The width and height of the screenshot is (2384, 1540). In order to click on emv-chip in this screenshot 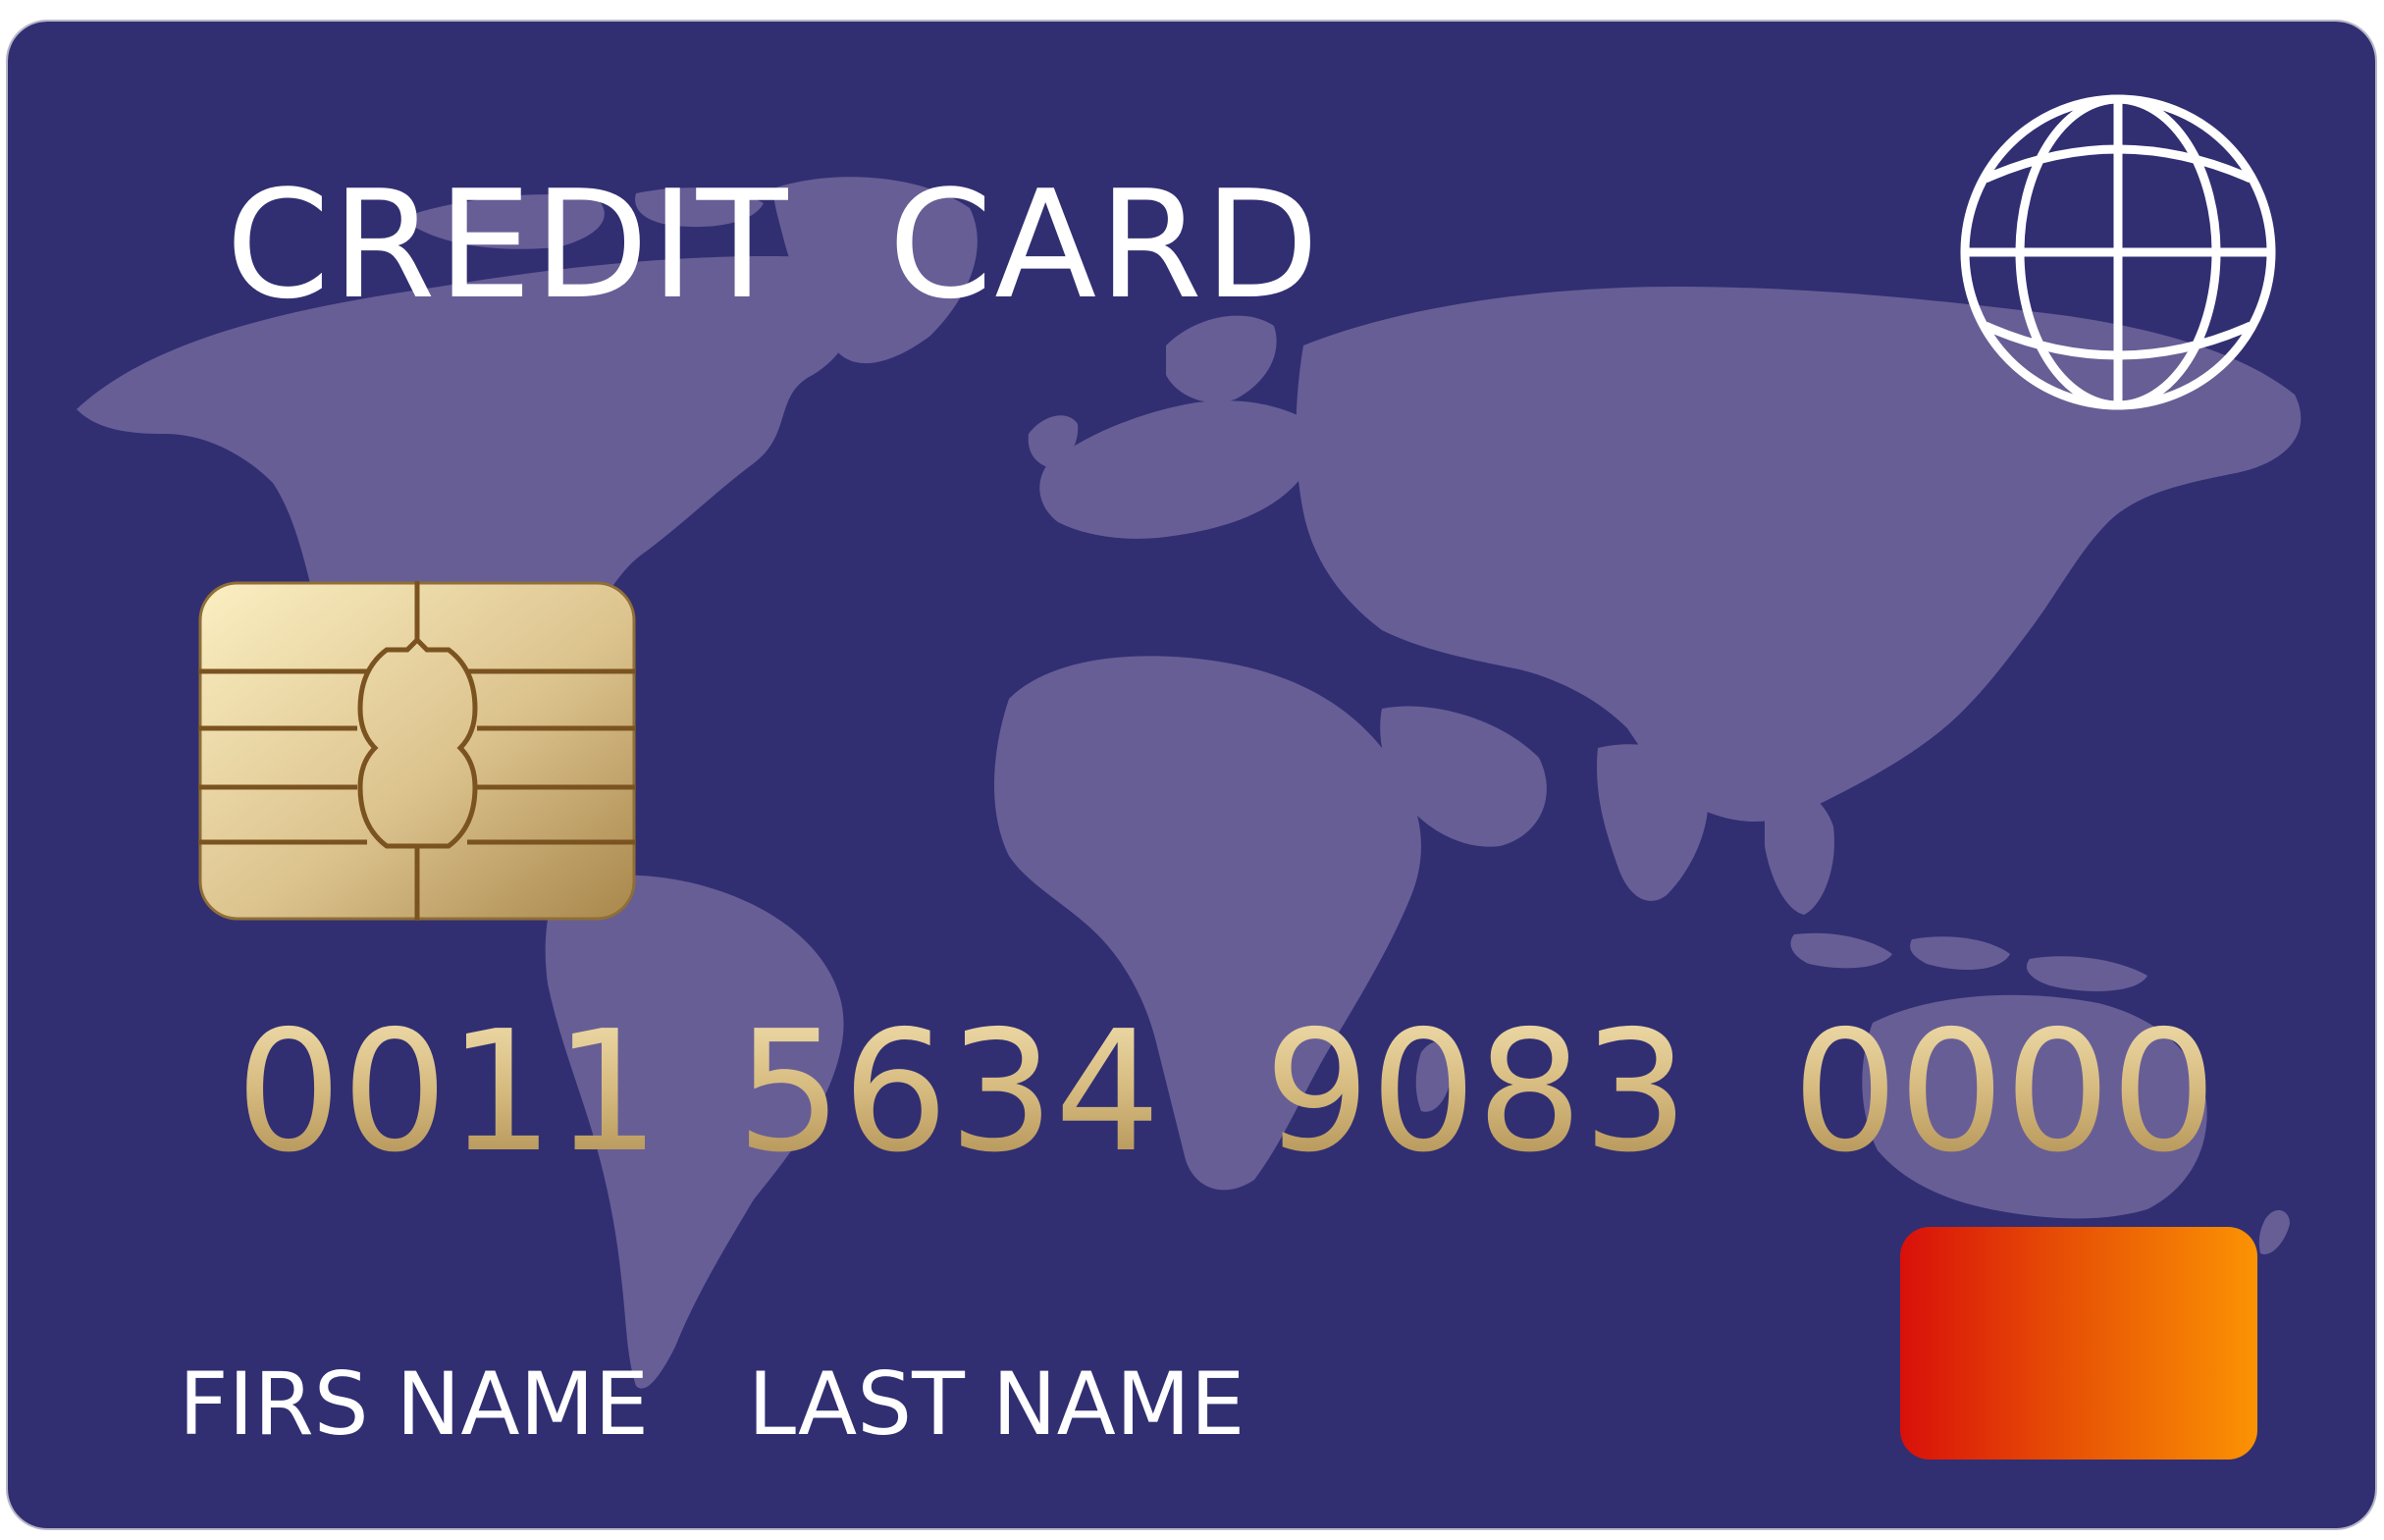, I will do `click(417, 751)`.